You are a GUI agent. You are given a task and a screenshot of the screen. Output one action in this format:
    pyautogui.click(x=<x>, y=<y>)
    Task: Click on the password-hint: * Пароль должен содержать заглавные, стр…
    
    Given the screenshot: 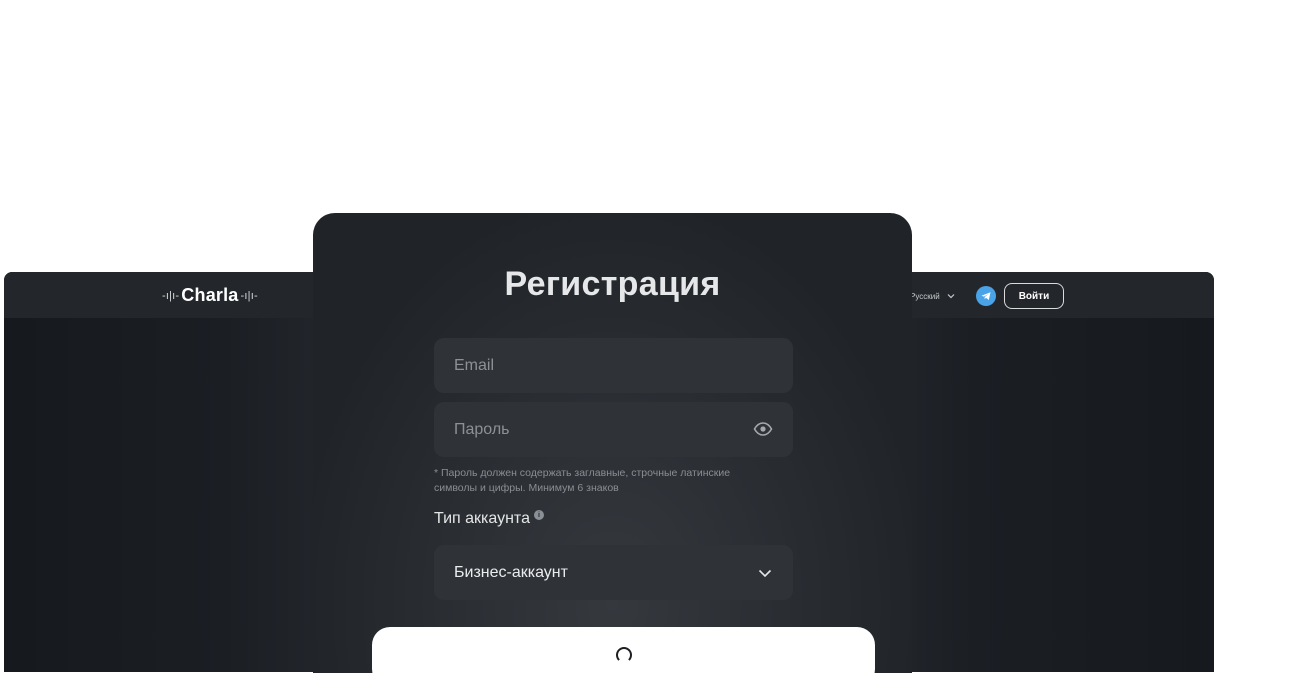 What is the action you would take?
    pyautogui.click(x=582, y=480)
    